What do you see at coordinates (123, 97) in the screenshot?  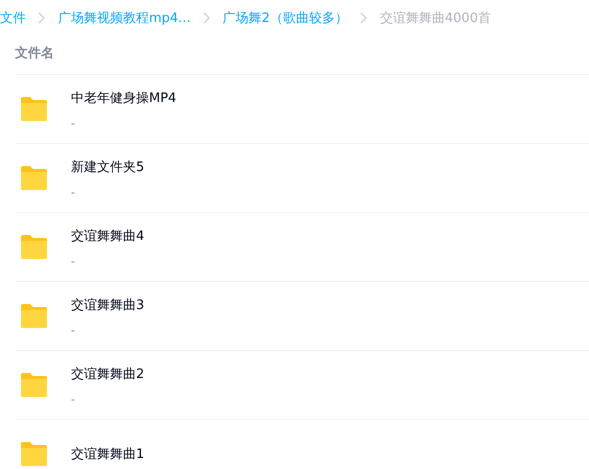 I see `folder-name: 中老年健身操MP4` at bounding box center [123, 97].